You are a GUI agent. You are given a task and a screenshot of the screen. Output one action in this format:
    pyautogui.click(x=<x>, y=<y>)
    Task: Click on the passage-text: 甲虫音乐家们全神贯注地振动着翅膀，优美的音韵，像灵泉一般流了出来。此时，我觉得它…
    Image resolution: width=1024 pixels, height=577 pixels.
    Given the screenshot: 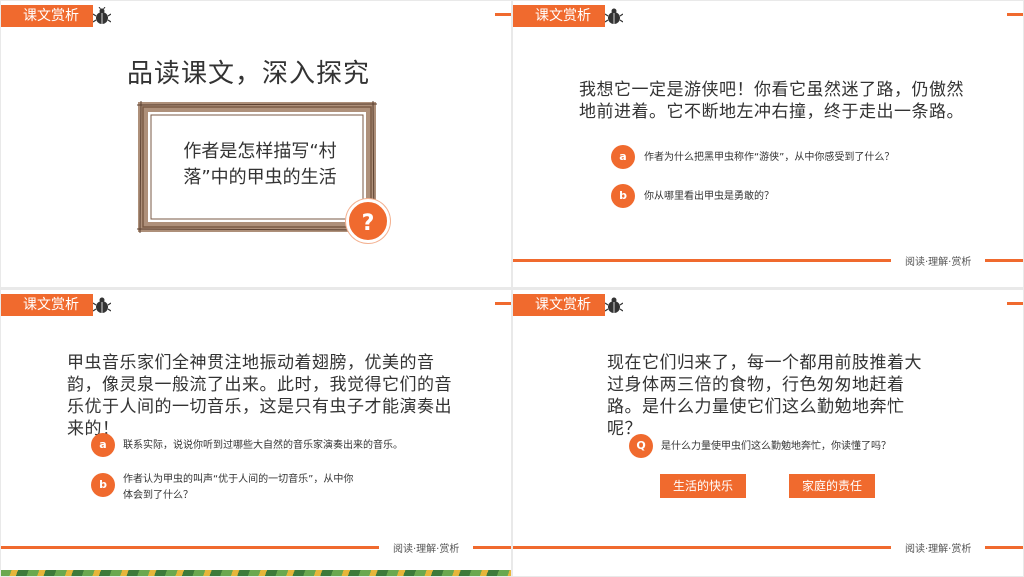 What is the action you would take?
    pyautogui.click(x=259, y=396)
    